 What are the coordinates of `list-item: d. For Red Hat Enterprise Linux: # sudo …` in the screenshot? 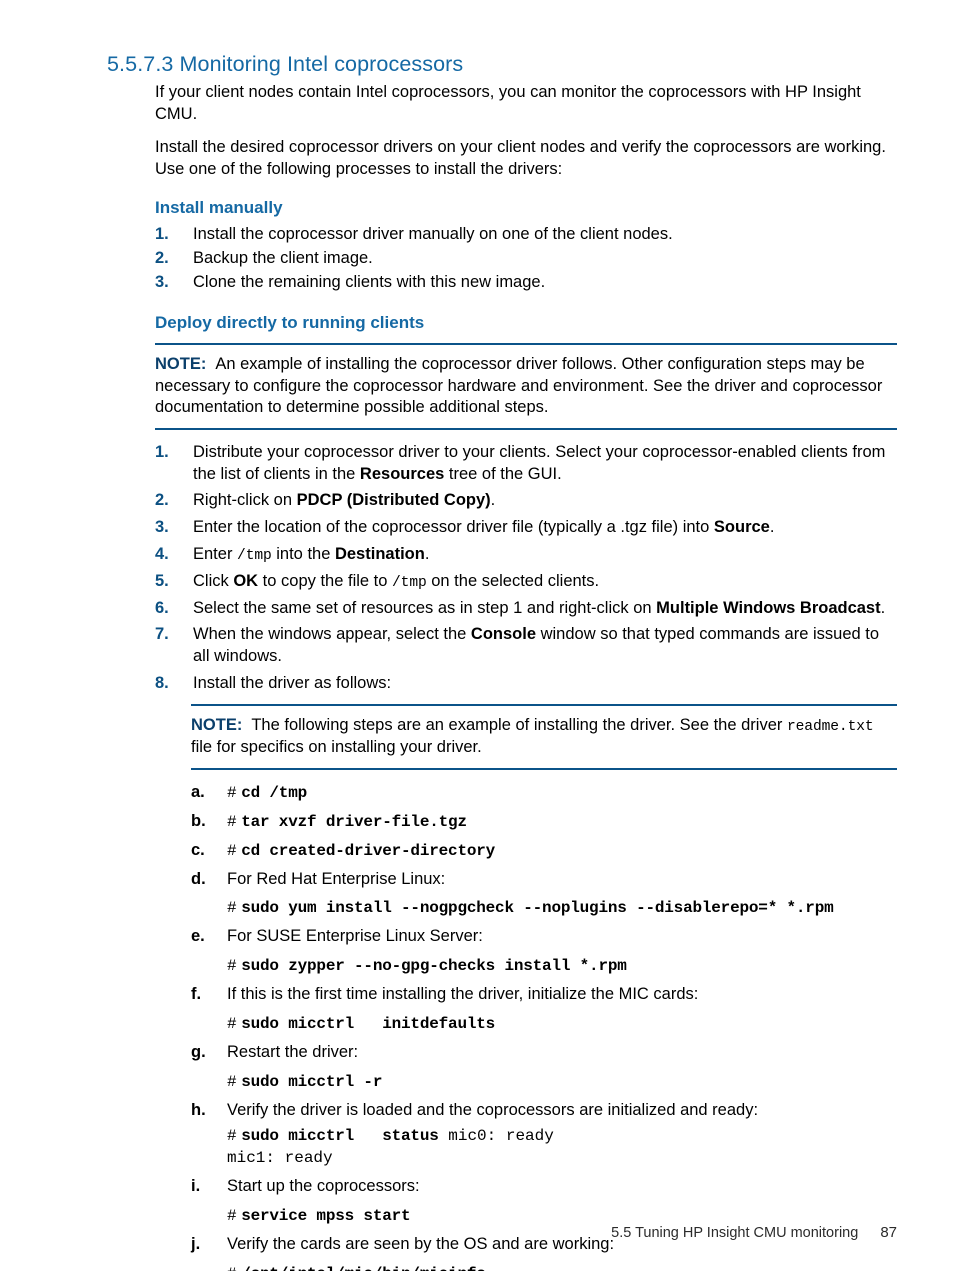 It's located at (544, 894).